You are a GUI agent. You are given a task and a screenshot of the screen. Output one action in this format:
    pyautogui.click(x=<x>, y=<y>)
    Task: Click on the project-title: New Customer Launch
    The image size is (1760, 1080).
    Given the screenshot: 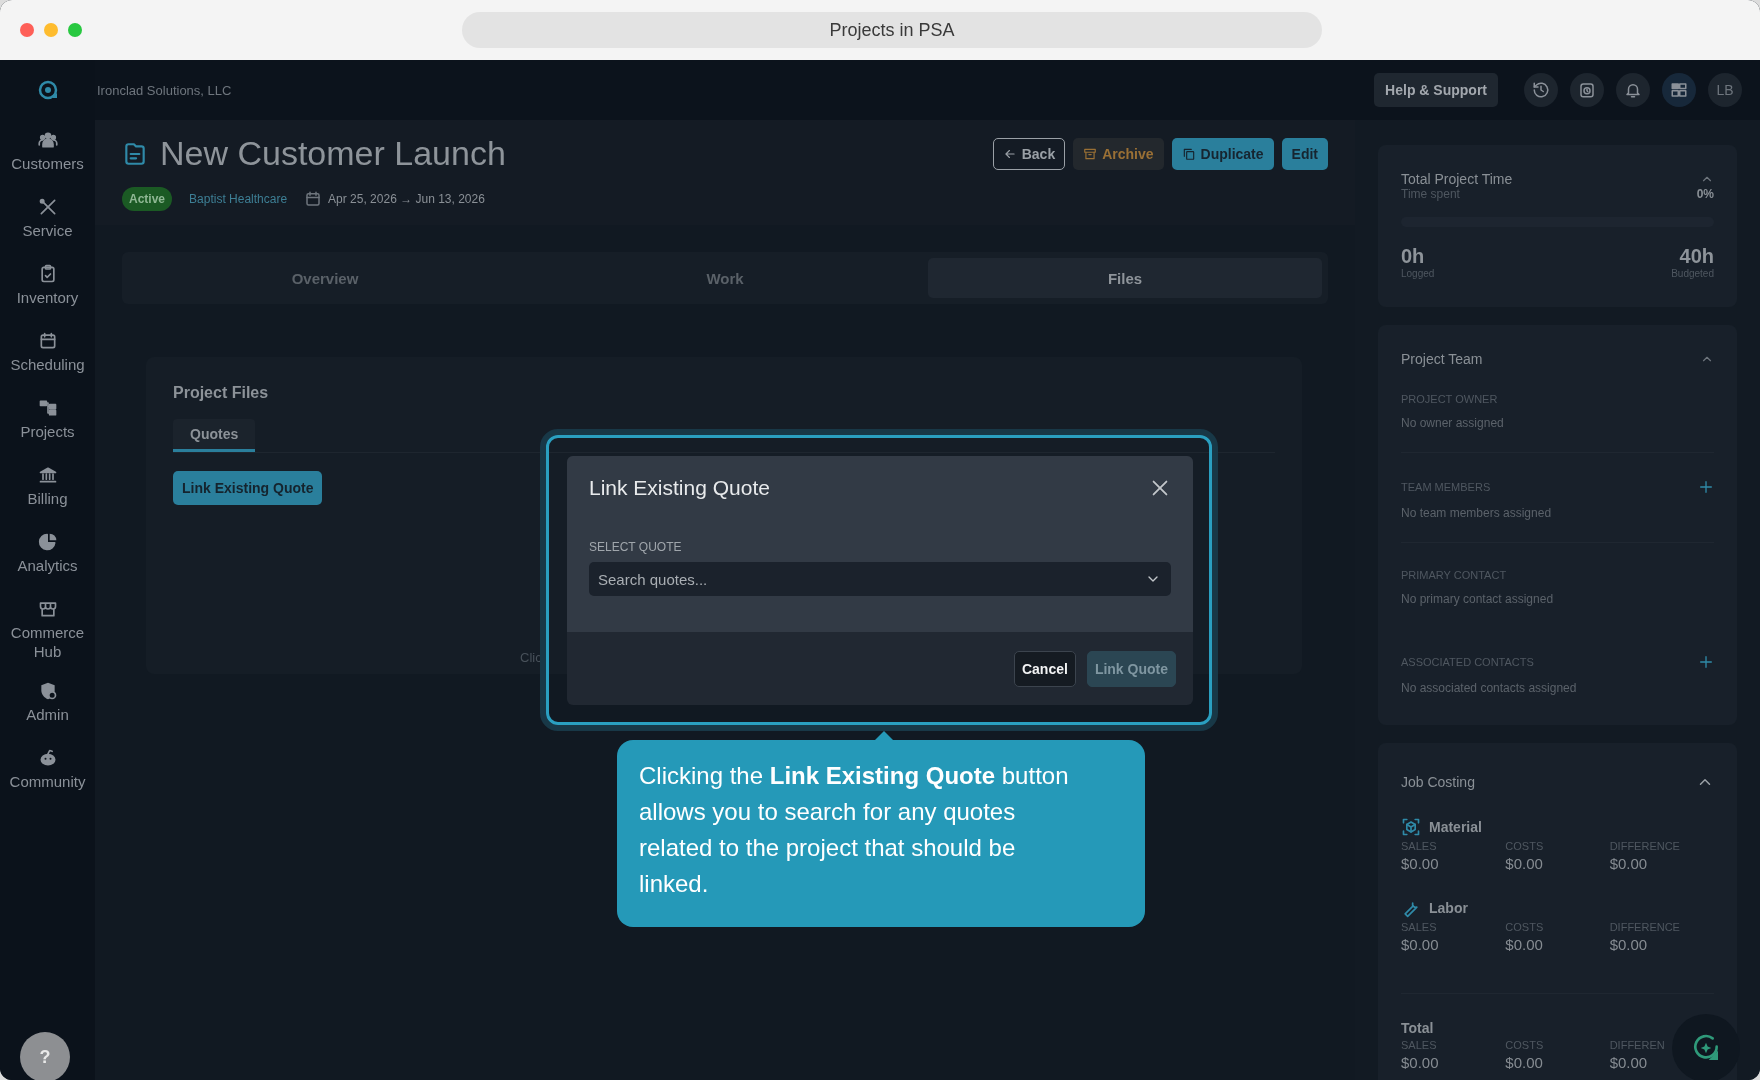 What is the action you would take?
    pyautogui.click(x=333, y=153)
    